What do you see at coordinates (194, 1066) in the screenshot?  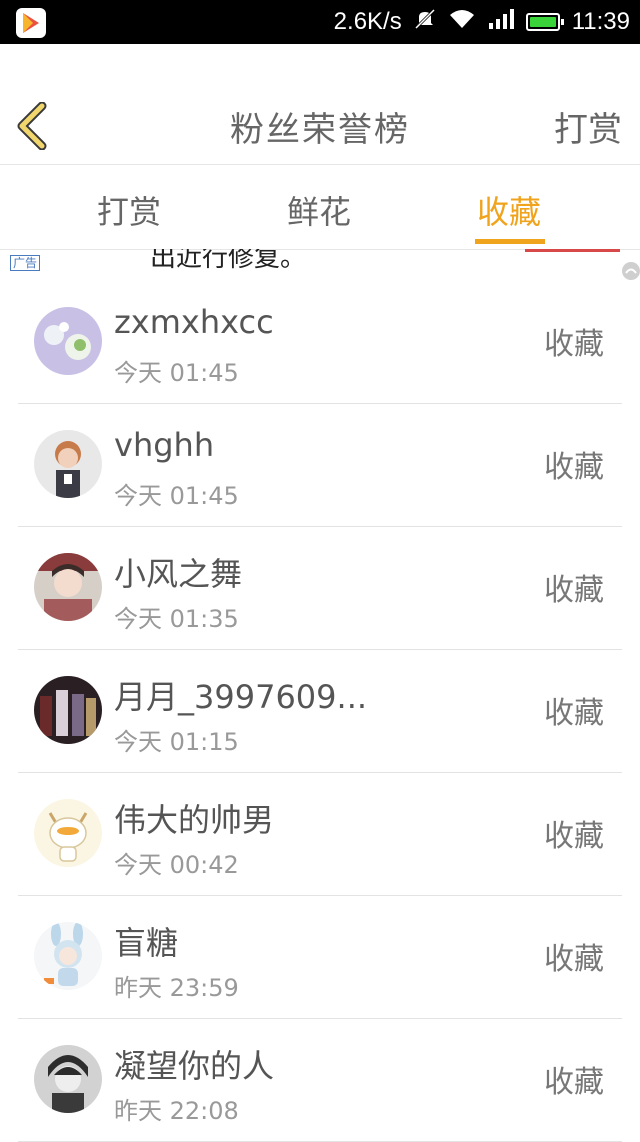 I see `user-name: 凝望你的人` at bounding box center [194, 1066].